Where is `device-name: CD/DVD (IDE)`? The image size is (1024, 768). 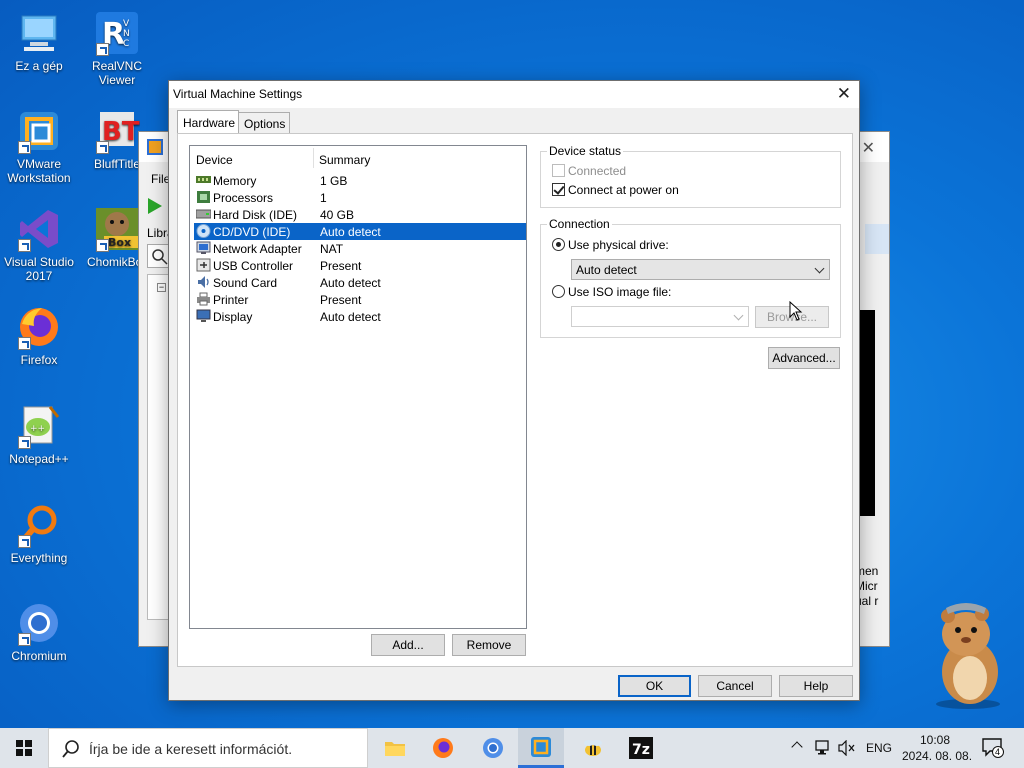
device-name: CD/DVD (IDE) is located at coordinates (252, 232).